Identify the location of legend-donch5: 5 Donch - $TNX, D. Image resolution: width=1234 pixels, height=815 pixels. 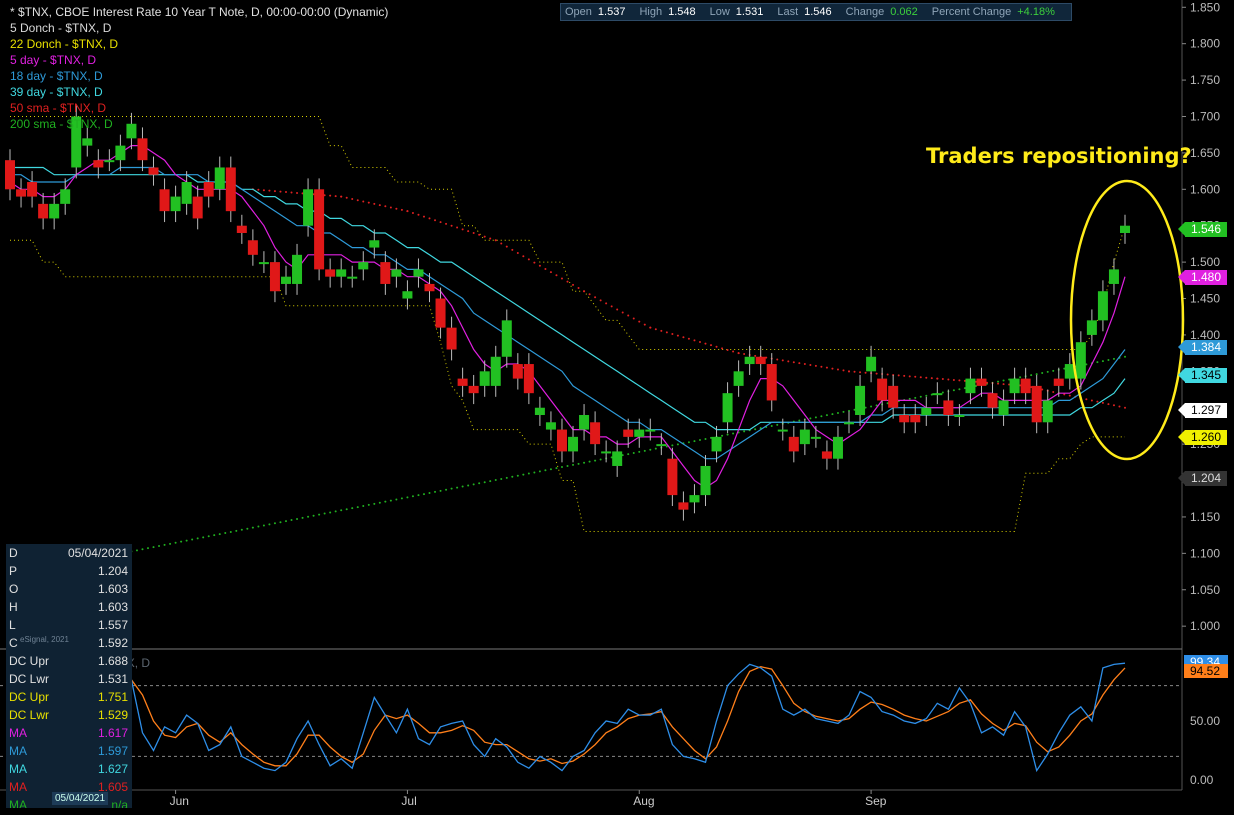
(199, 28).